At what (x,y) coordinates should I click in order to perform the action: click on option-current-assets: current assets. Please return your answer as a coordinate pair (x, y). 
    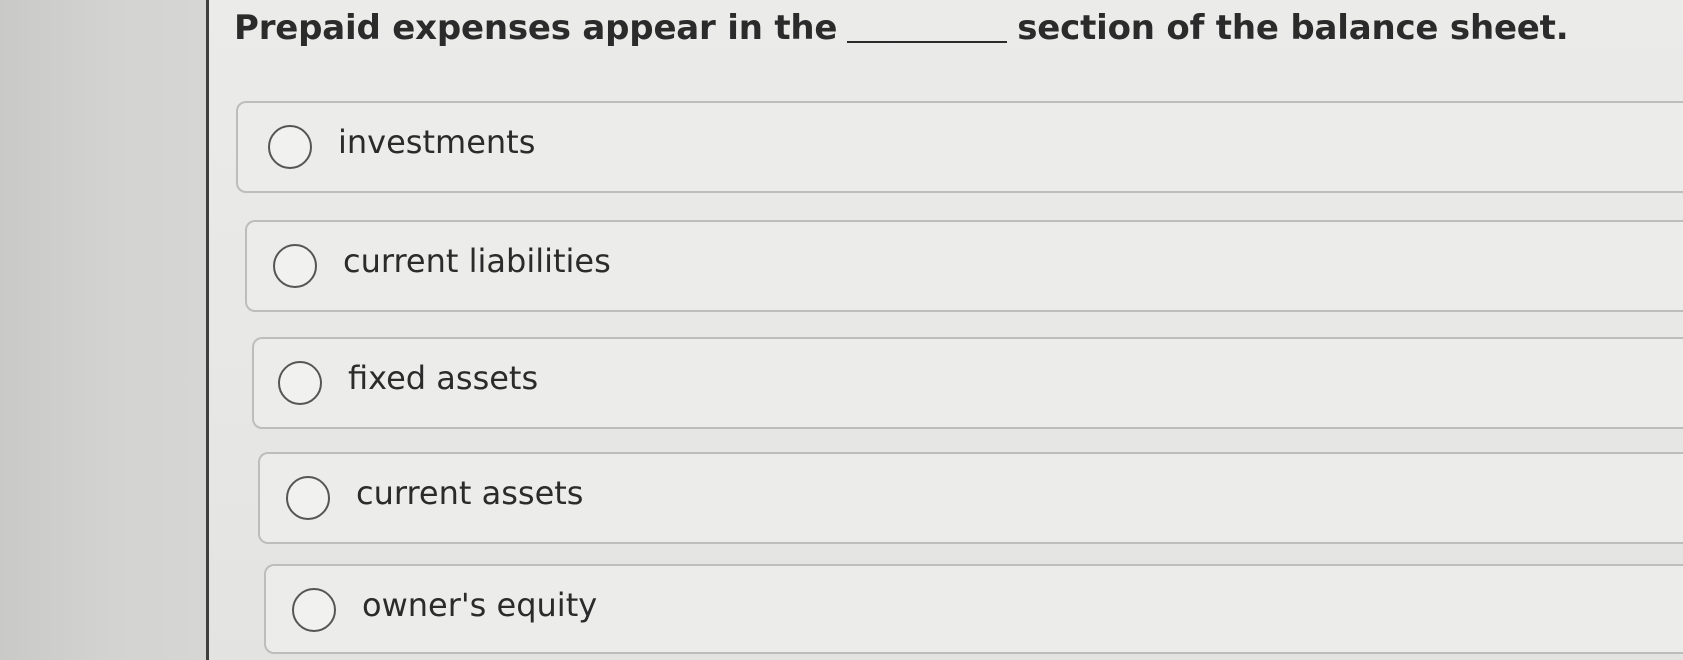
    Looking at the image, I should click on (970, 498).